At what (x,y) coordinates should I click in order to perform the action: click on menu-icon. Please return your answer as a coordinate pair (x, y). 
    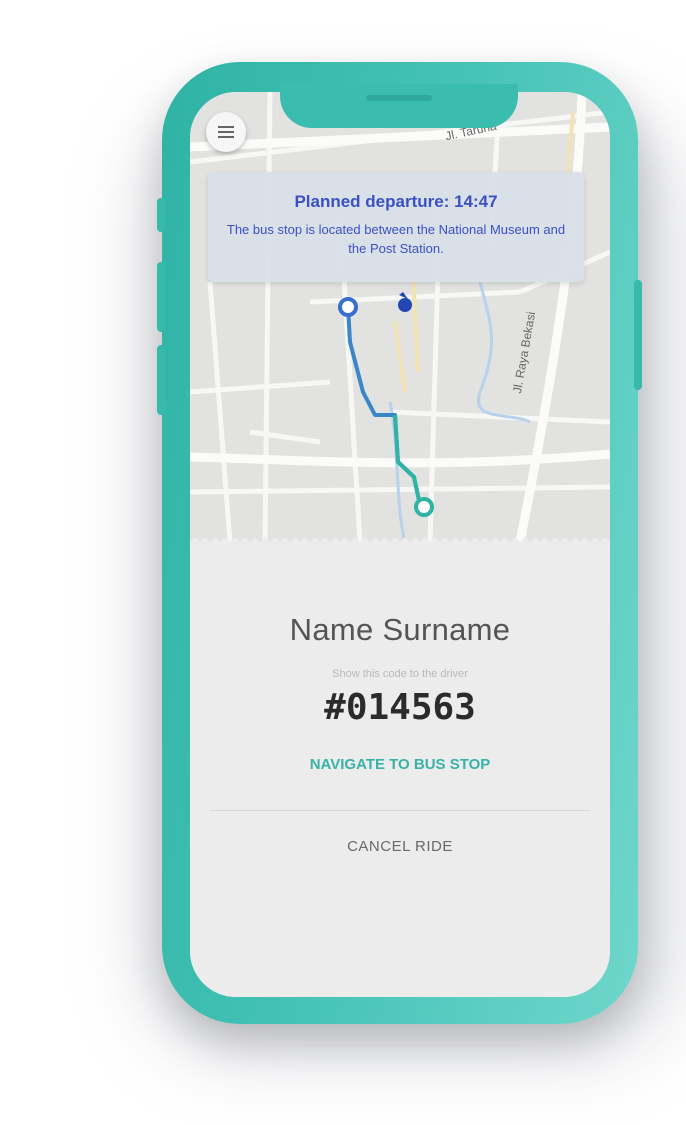
    Looking at the image, I should click on (226, 127).